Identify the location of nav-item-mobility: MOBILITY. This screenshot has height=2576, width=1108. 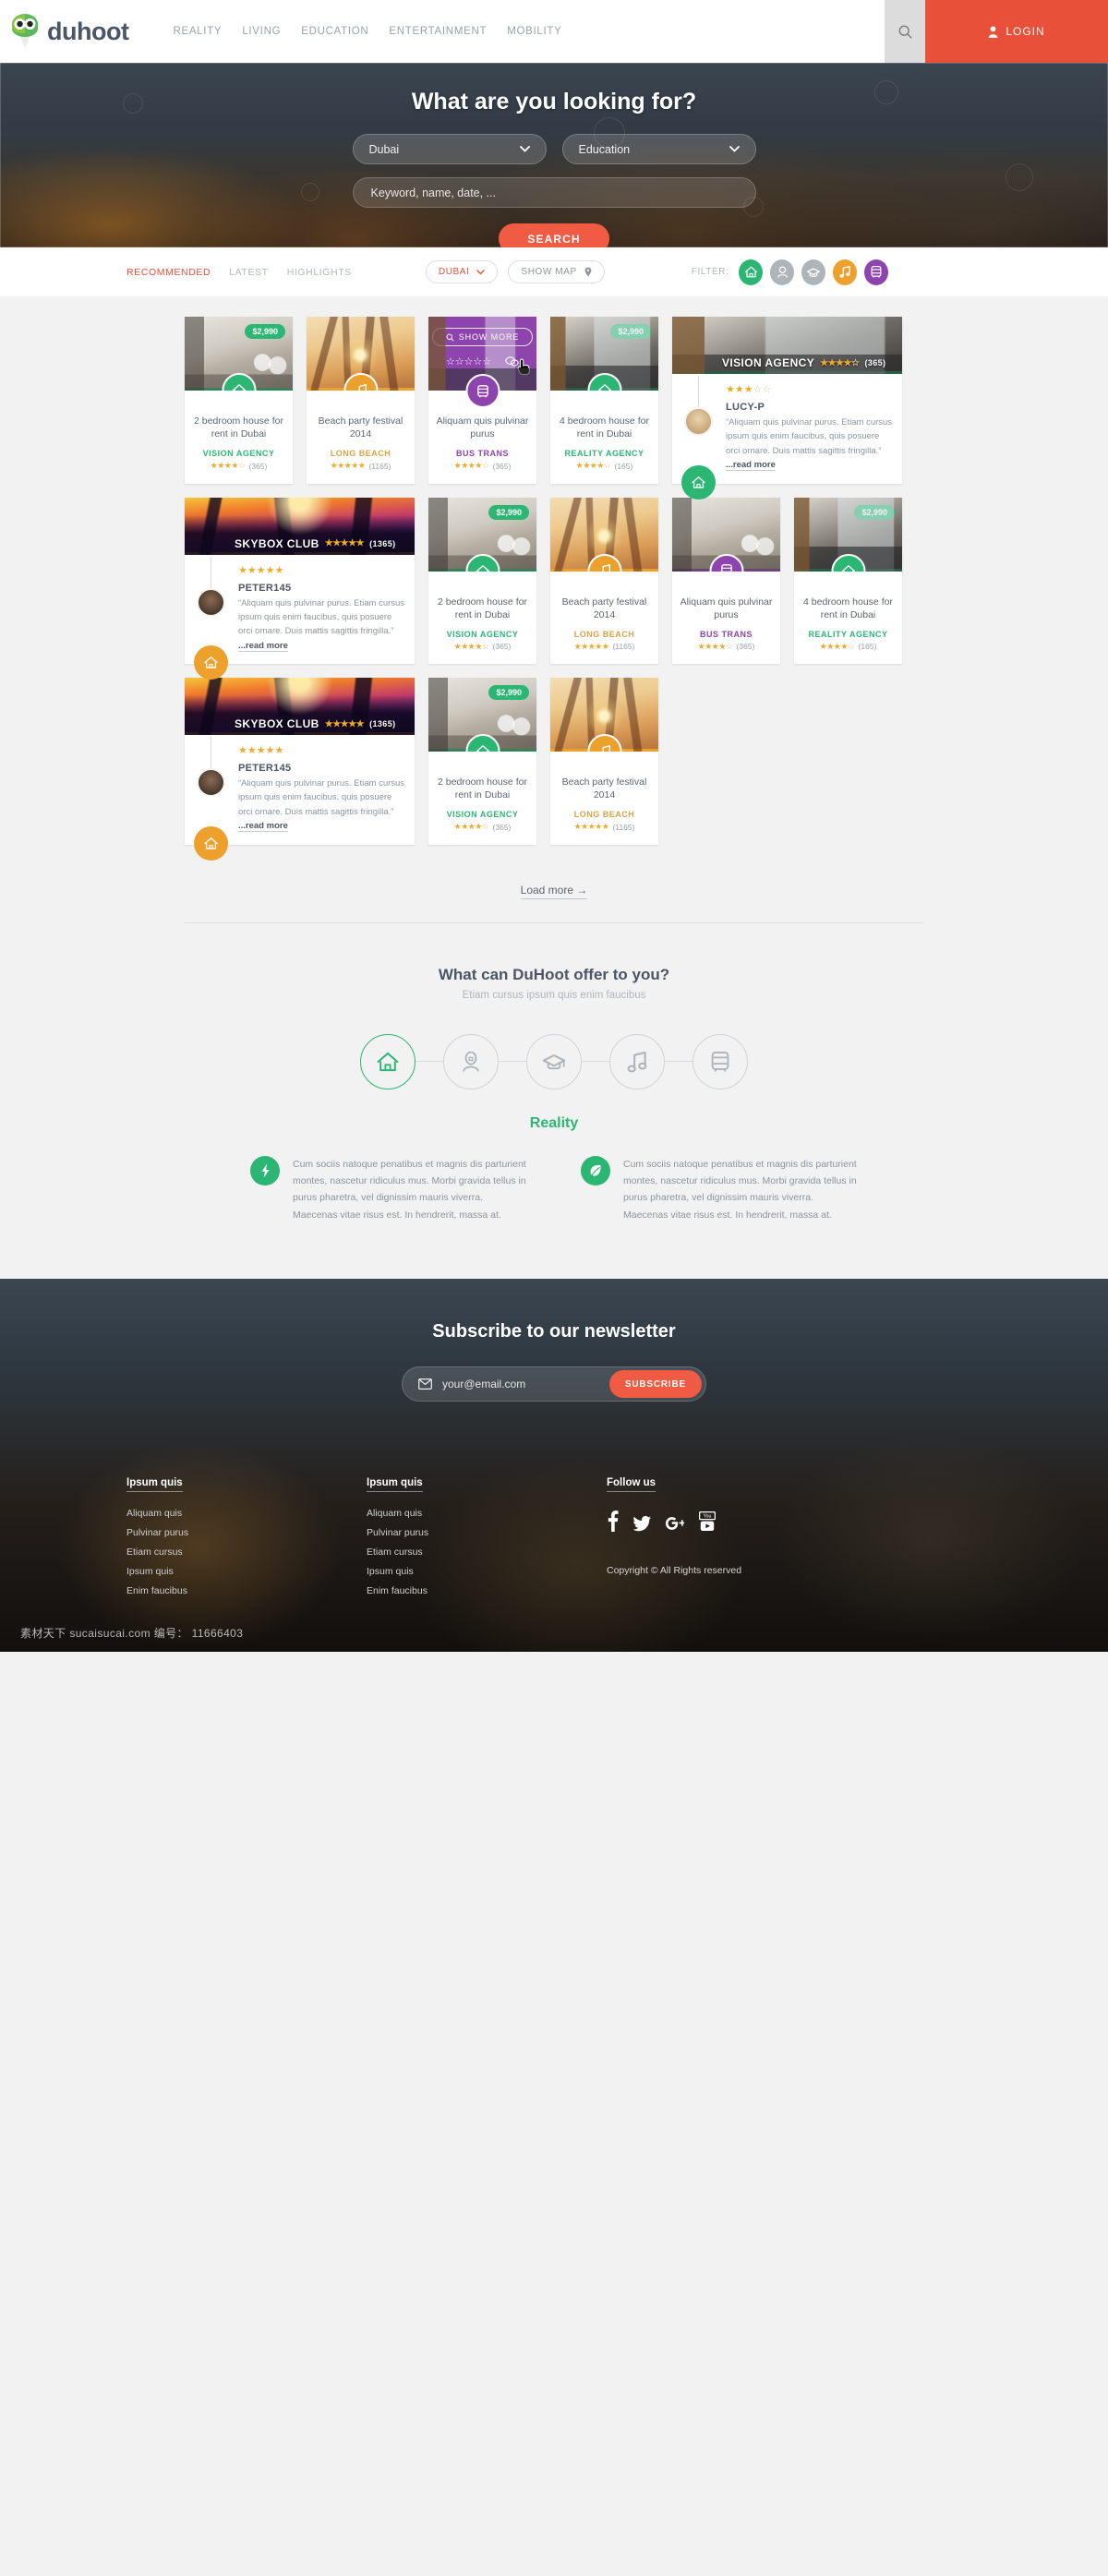
(534, 31).